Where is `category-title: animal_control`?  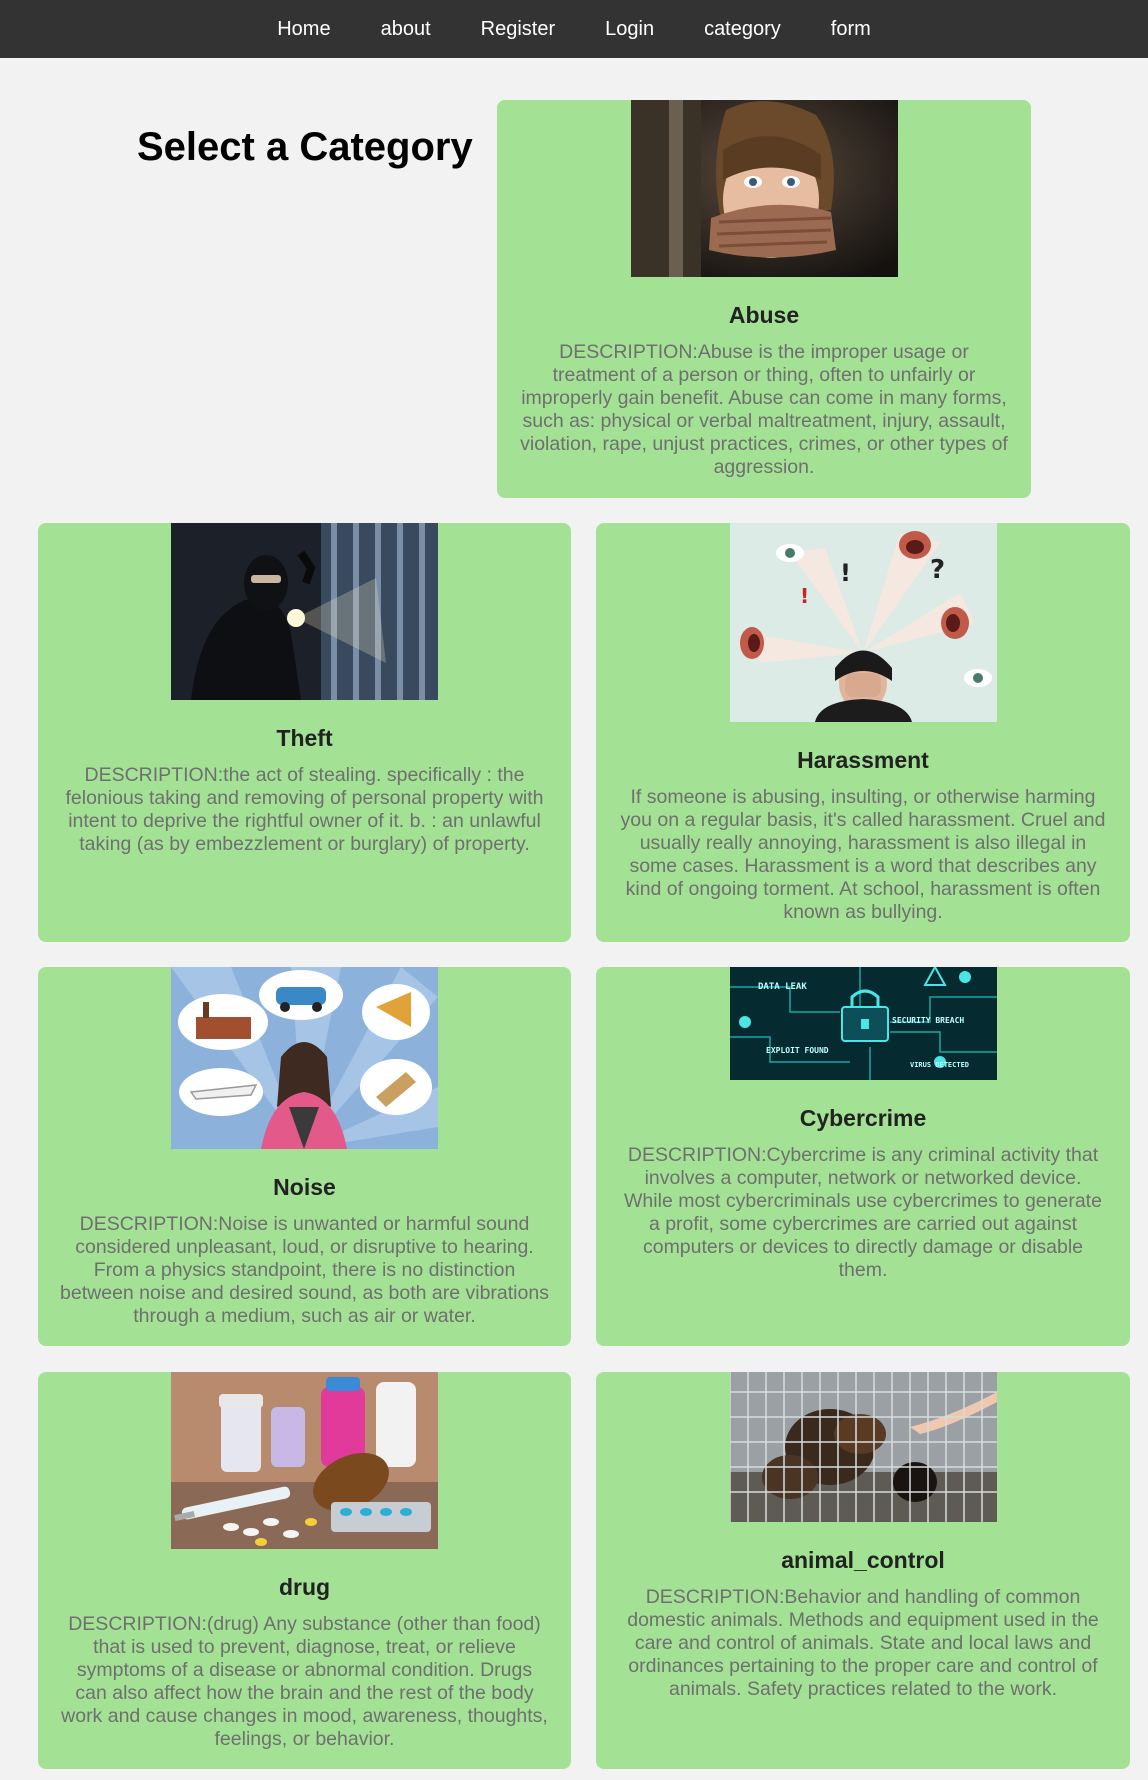 category-title: animal_control is located at coordinates (863, 1560).